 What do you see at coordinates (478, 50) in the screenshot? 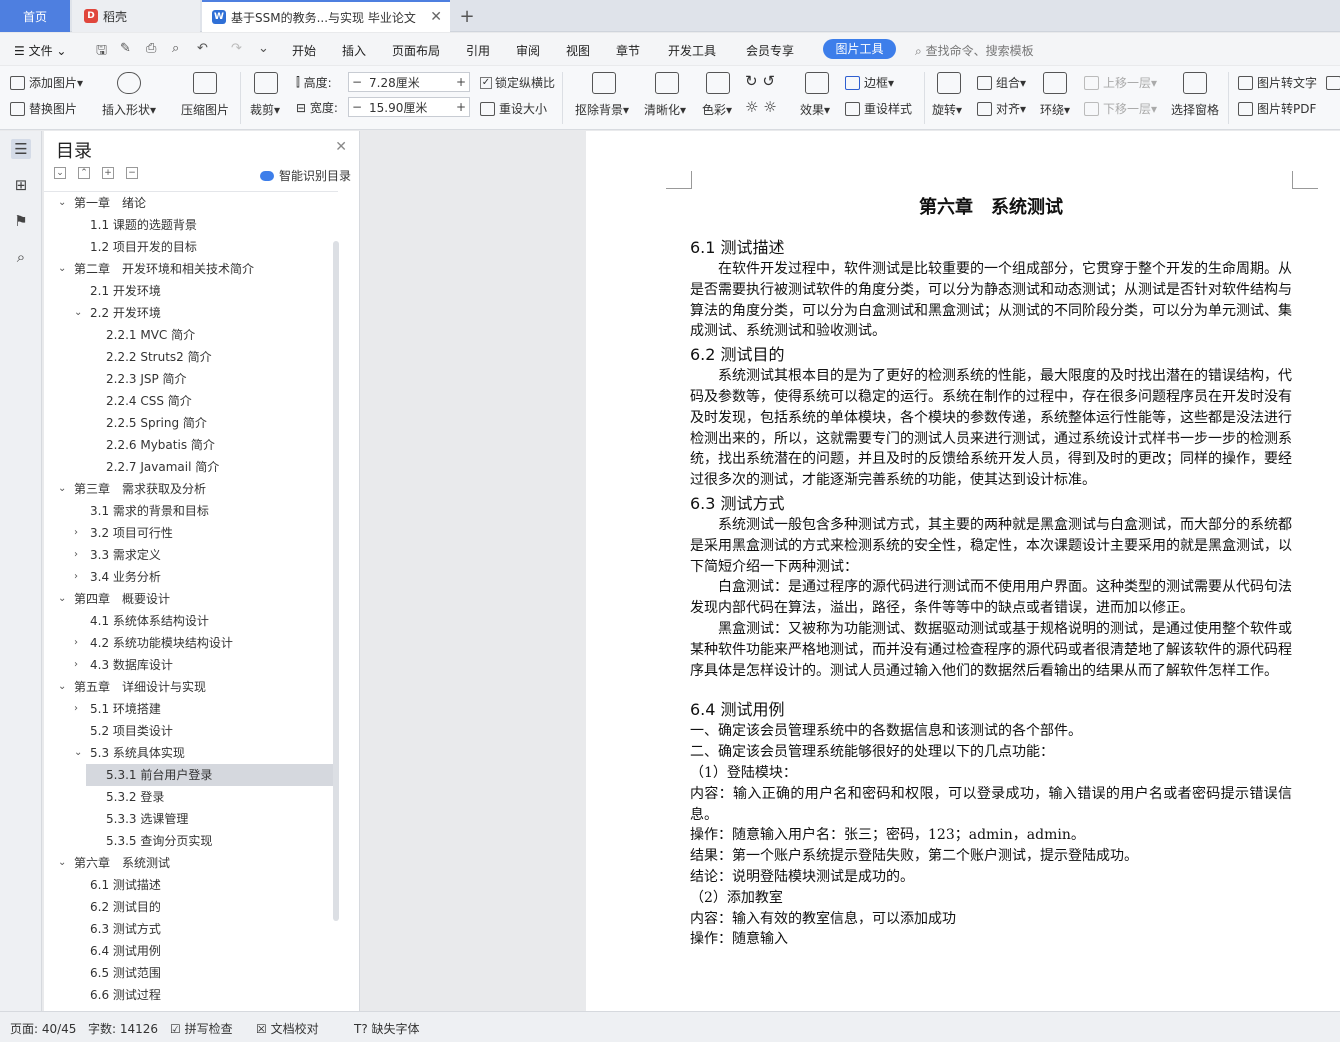
I see `menu-reference: 引用` at bounding box center [478, 50].